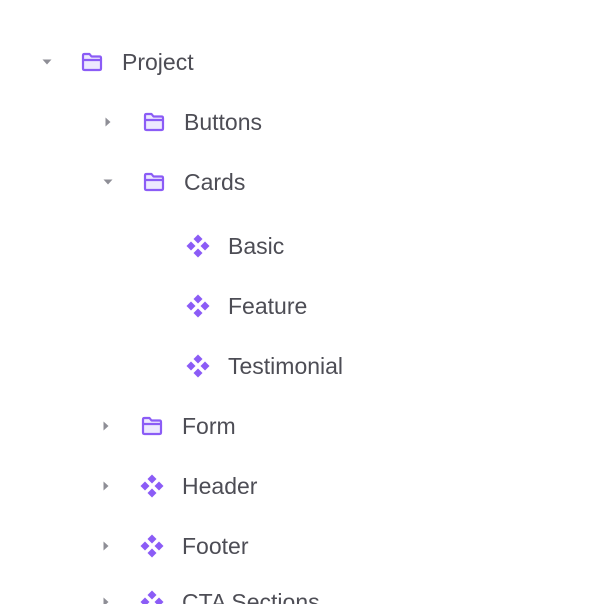 The image size is (614, 604). I want to click on tree-item-label: Cards, so click(215, 182).